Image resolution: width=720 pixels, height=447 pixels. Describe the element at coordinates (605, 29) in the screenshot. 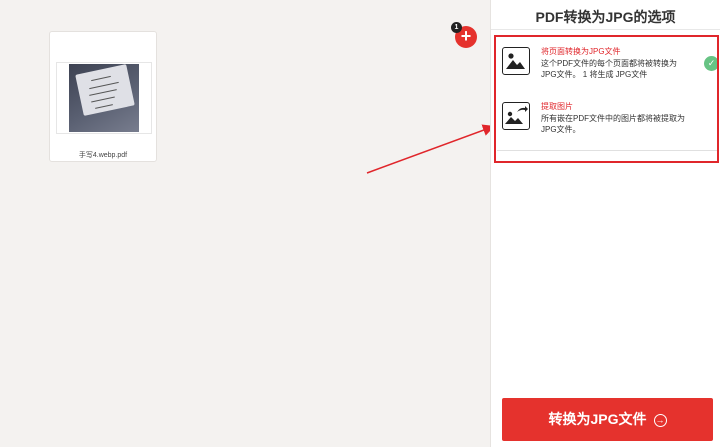

I see `panel-divider` at that location.